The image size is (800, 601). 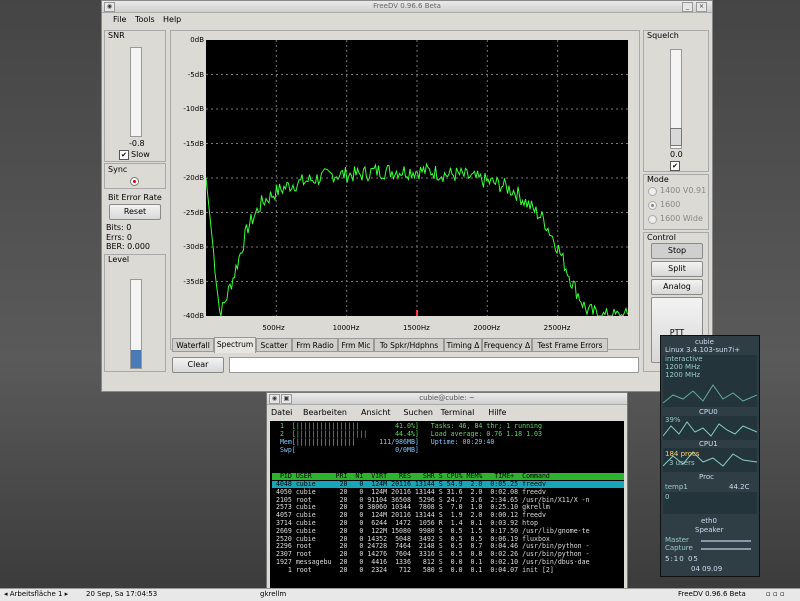 What do you see at coordinates (712, 594) in the screenshot?
I see `taskbar-item-freedv: FreeDV 0.96.6 Beta` at bounding box center [712, 594].